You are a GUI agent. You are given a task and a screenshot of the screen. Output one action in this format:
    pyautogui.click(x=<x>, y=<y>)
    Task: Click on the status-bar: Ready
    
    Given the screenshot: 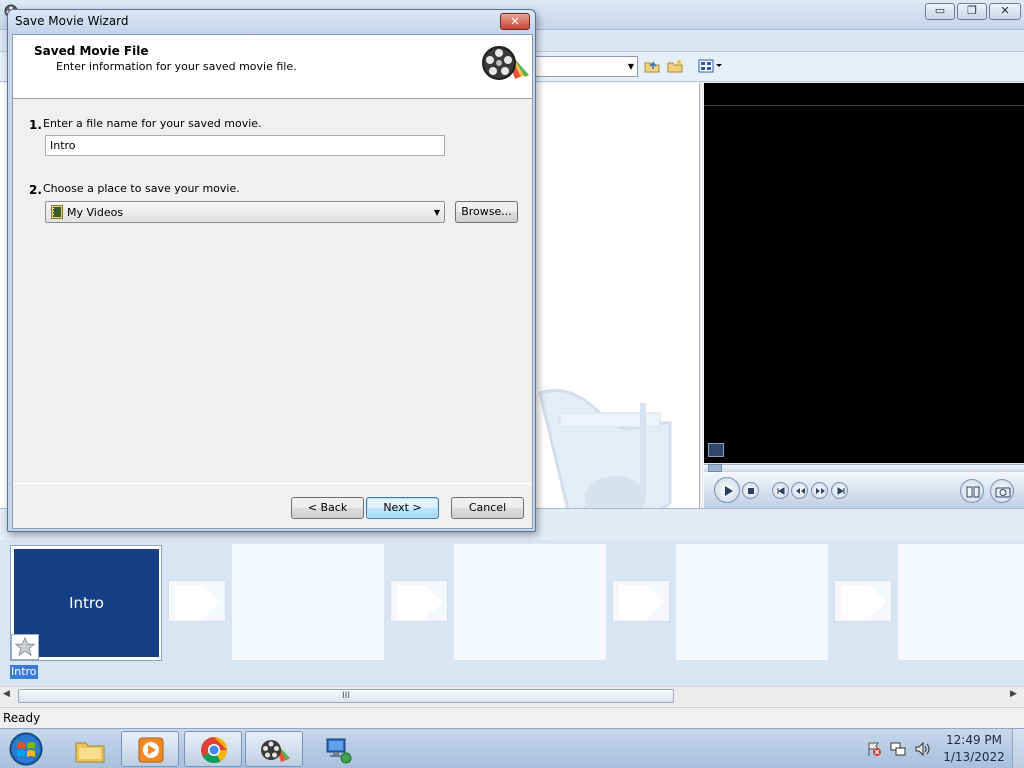 What is the action you would take?
    pyautogui.click(x=512, y=717)
    